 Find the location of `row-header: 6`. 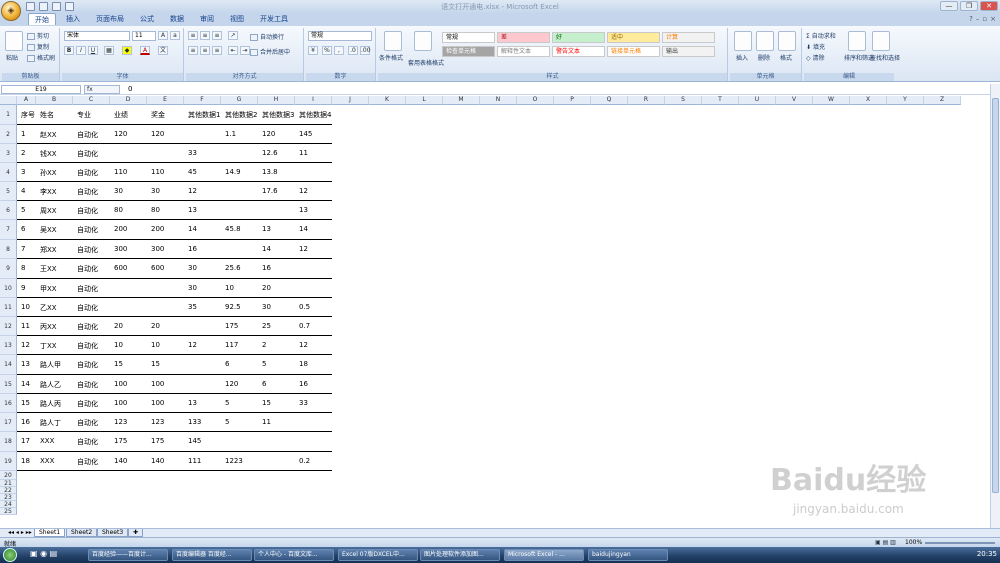

row-header: 6 is located at coordinates (8, 210).